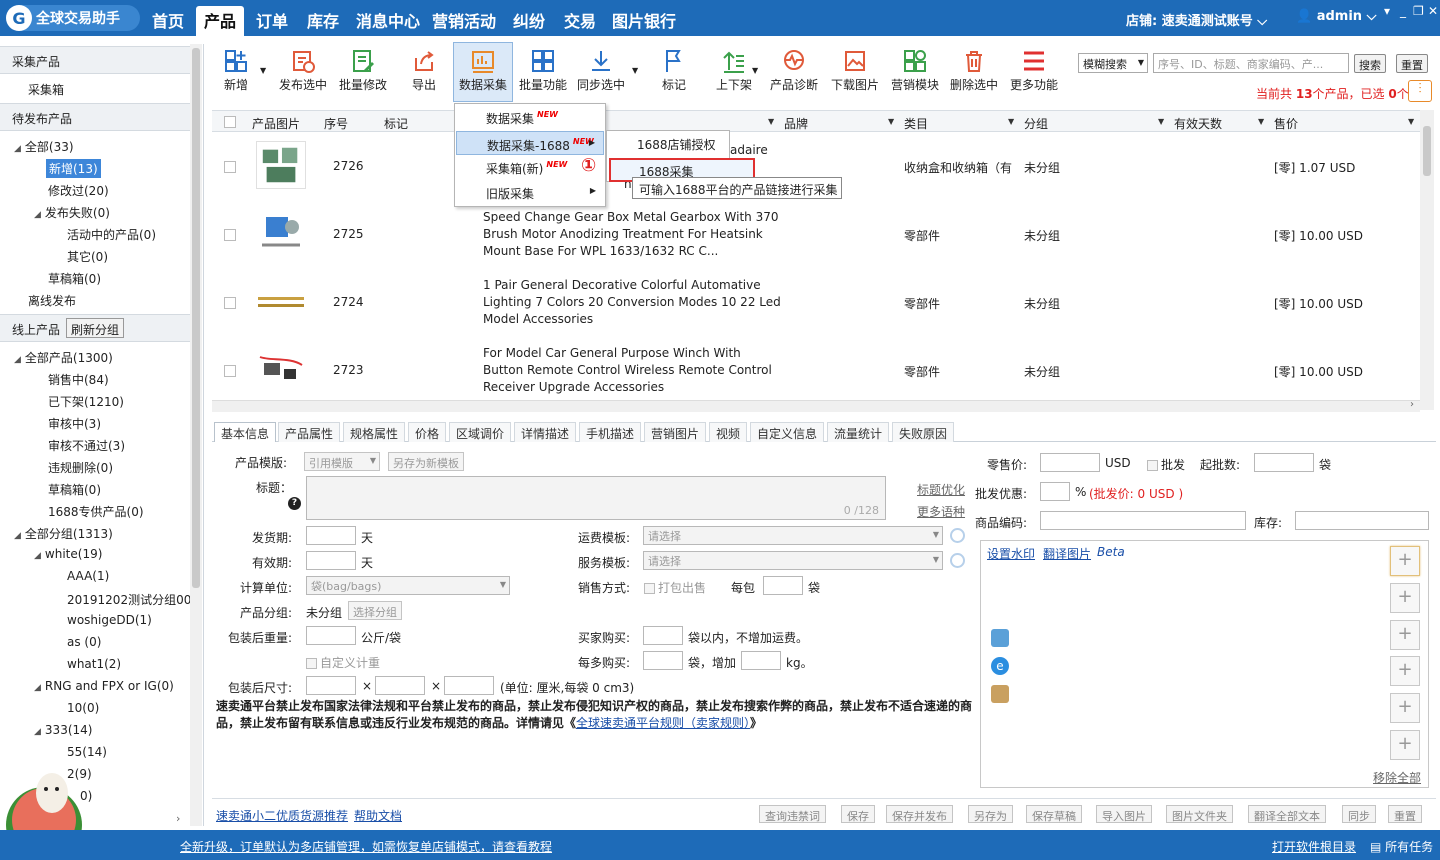  I want to click on sidebar-item-offline: 离线发布, so click(52, 300).